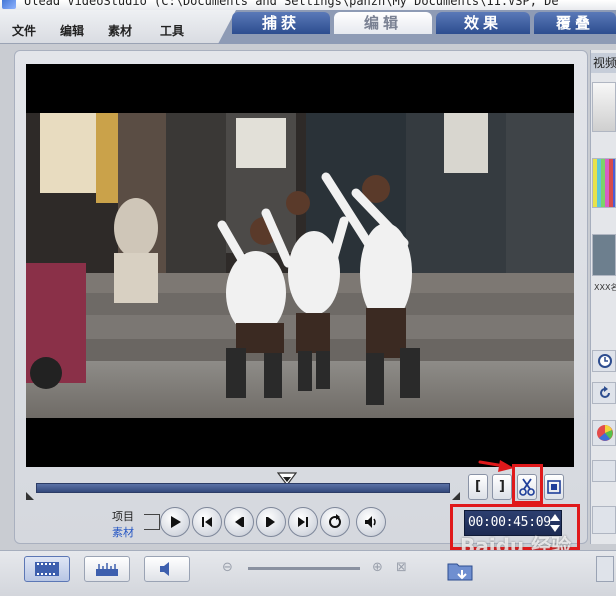  I want to click on enlarge-preview-button, so click(554, 487).